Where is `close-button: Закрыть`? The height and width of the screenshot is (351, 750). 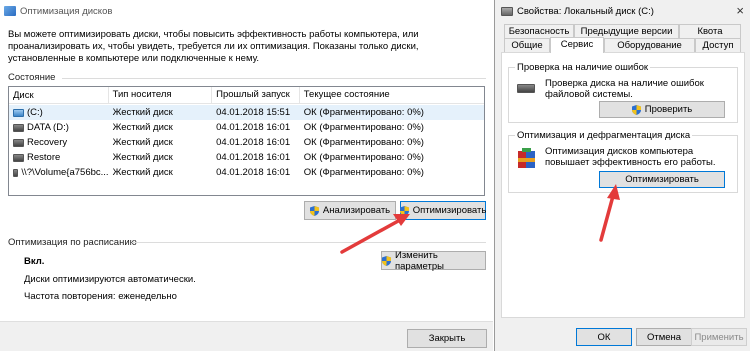 close-button: Закрыть is located at coordinates (447, 338).